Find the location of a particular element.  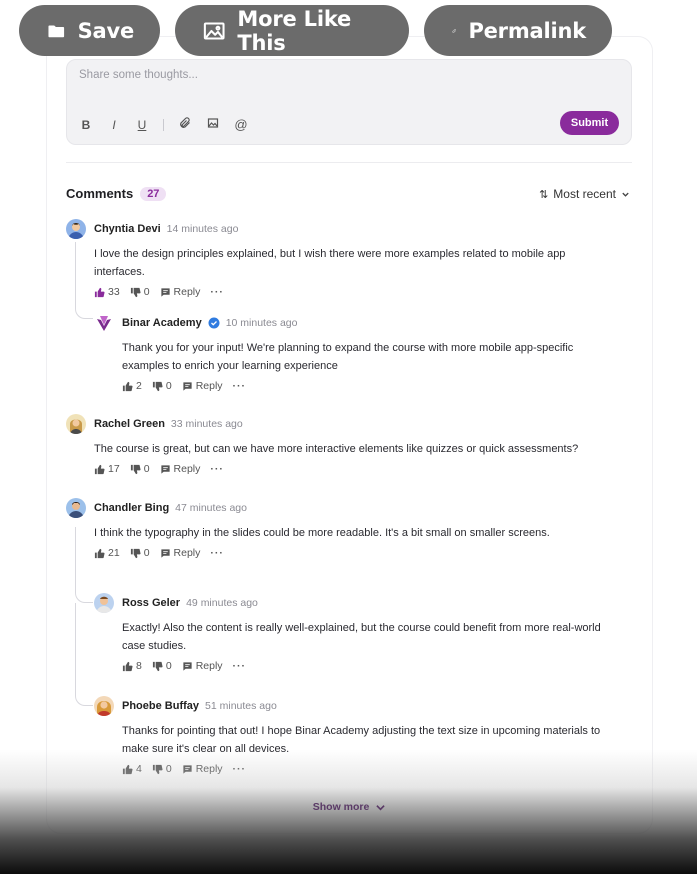

comment-meta: Ross Geler 49 minutes ago is located at coordinates (190, 603).